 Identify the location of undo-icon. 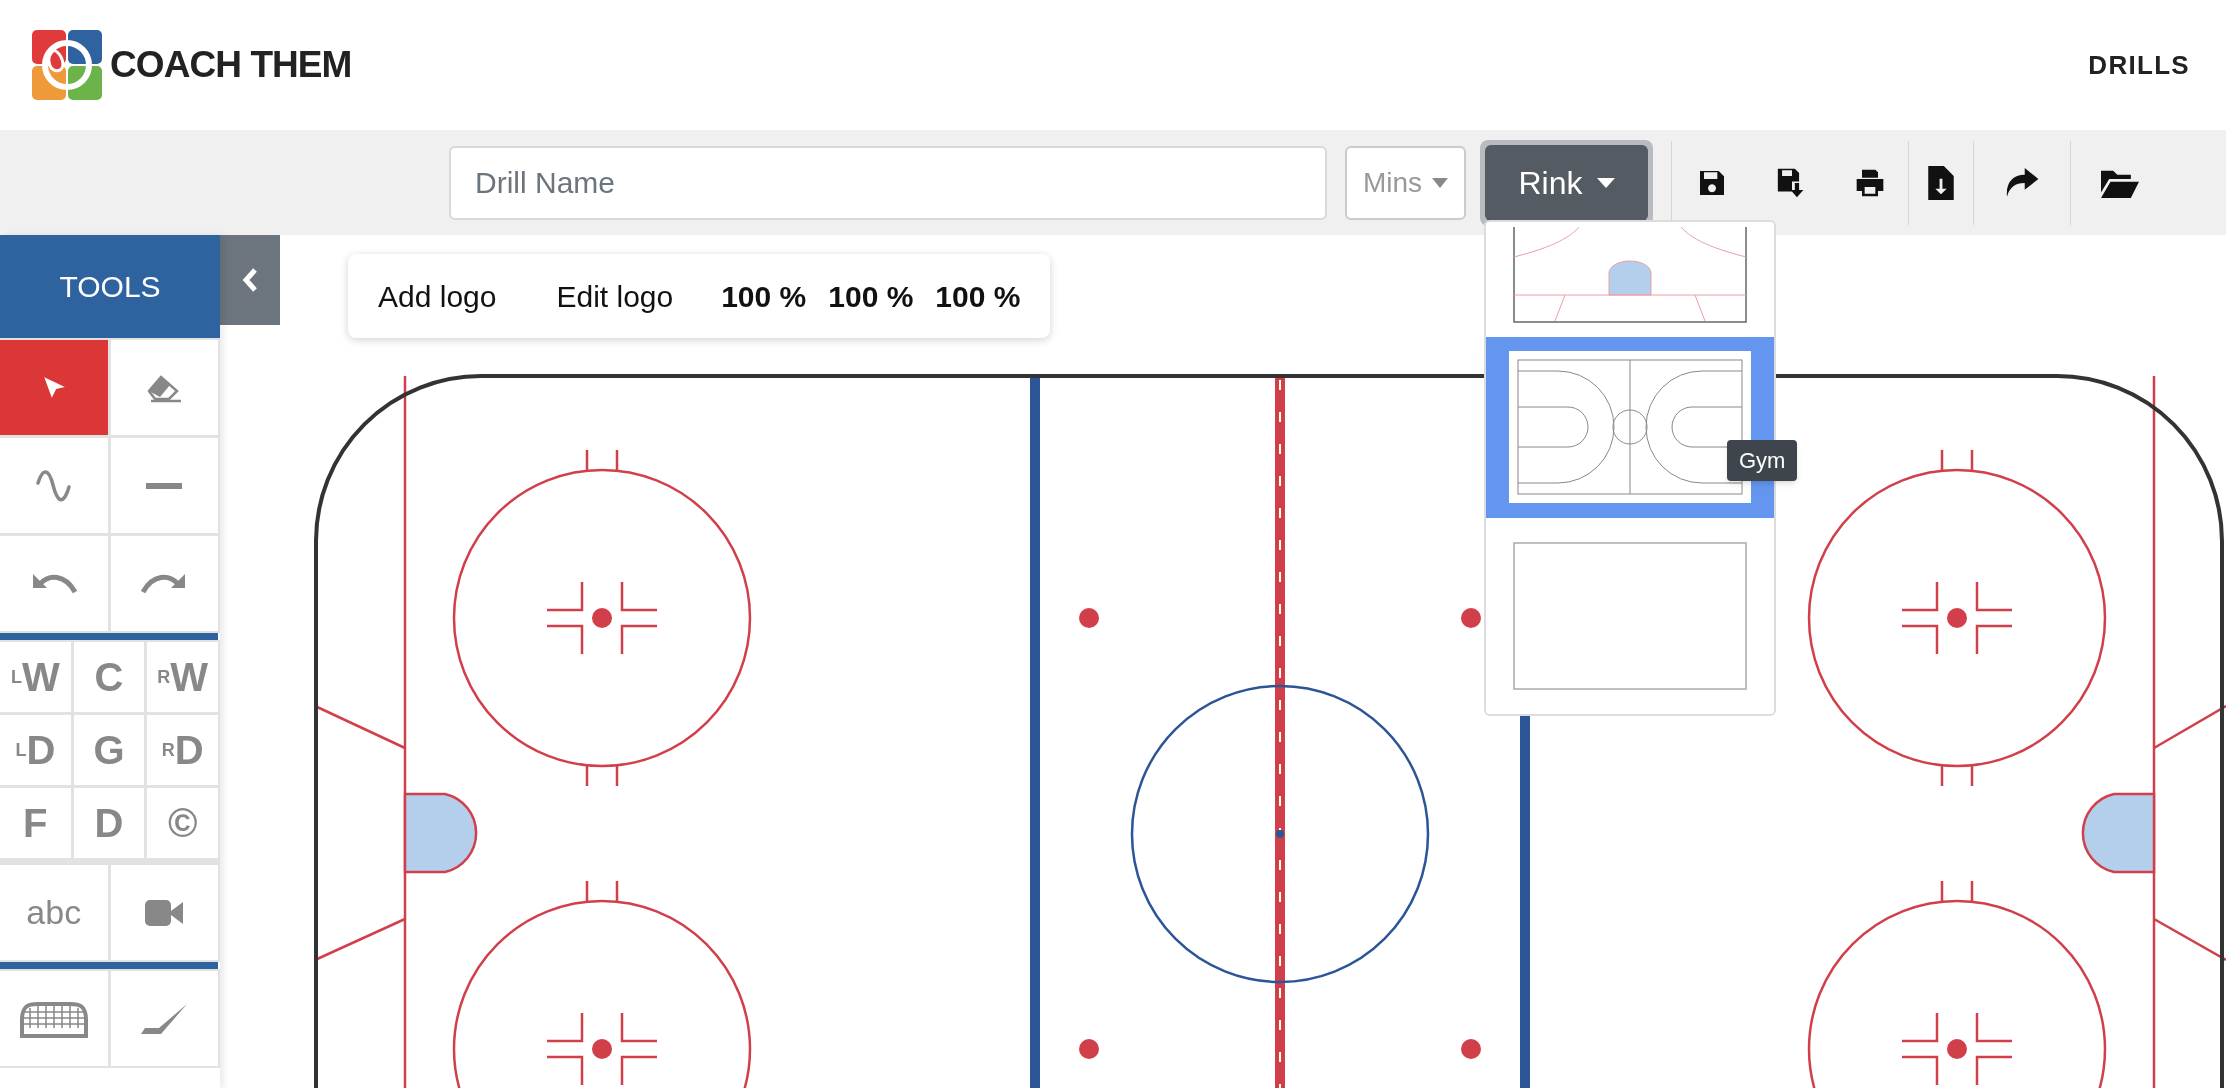
(54, 583).